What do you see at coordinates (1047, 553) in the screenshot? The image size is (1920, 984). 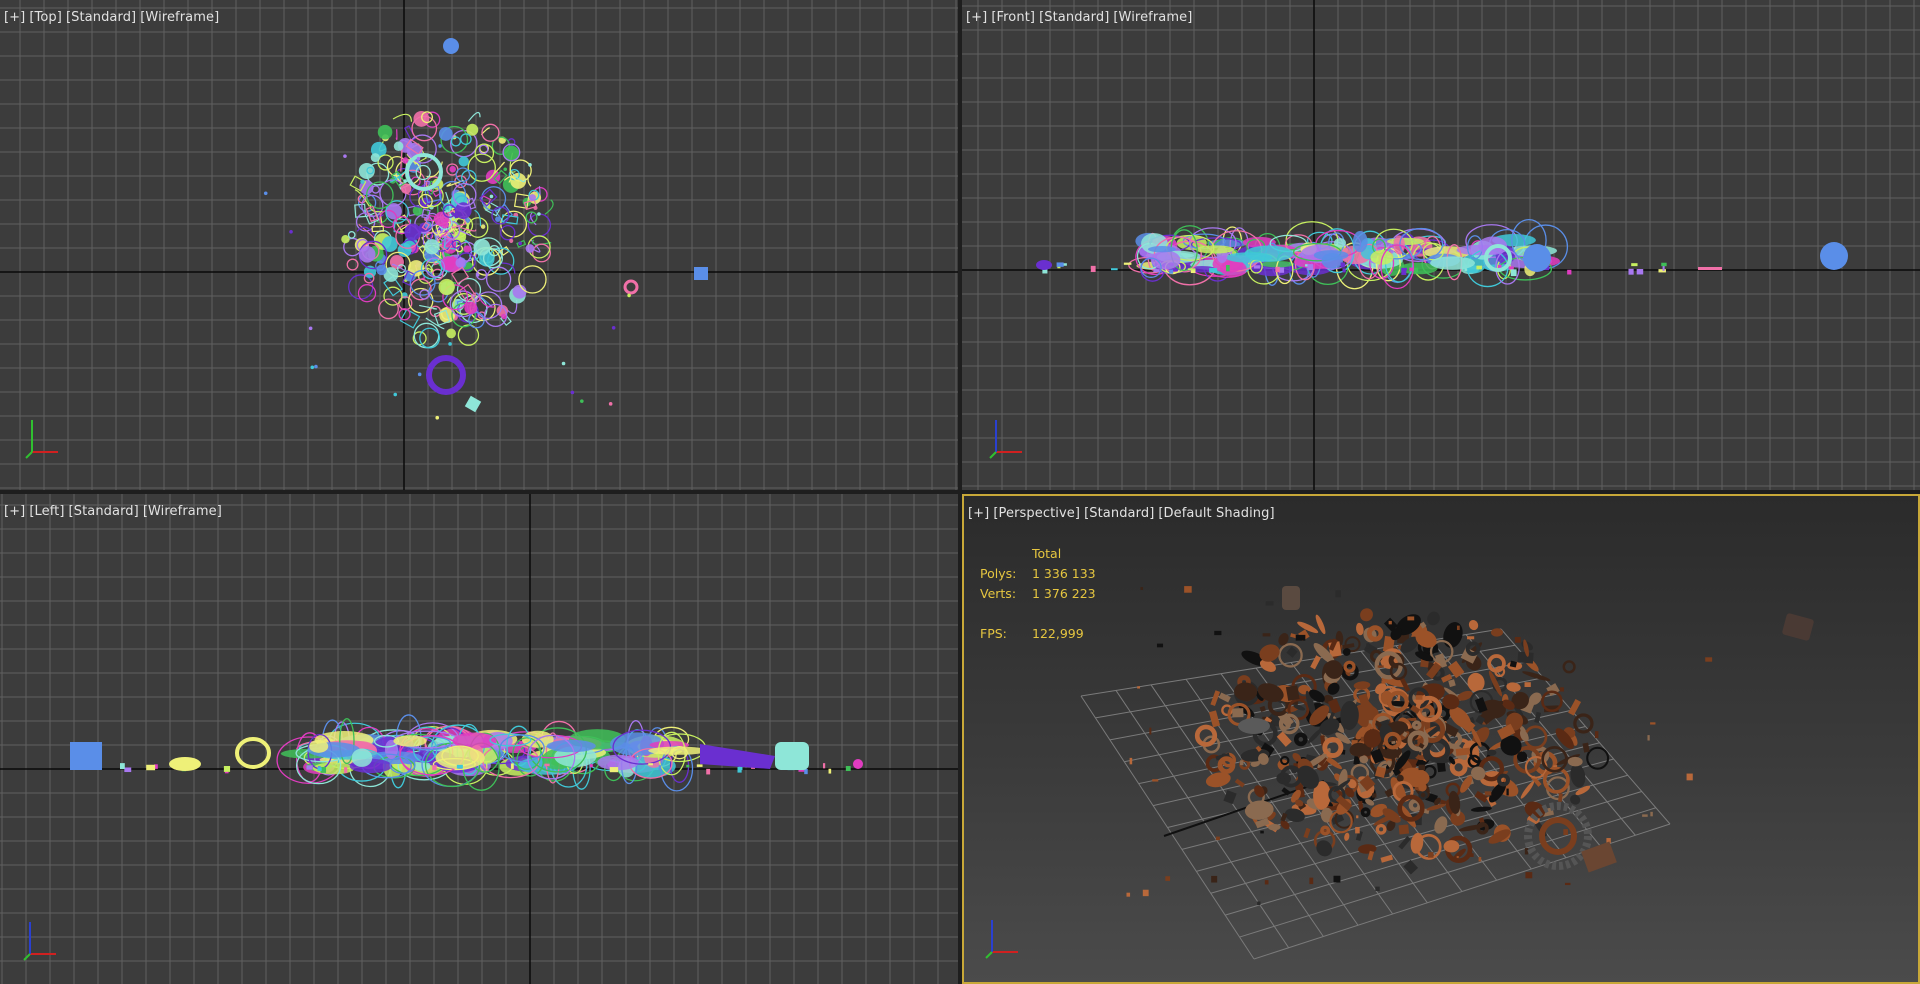 I see `stats-total-header: Total` at bounding box center [1047, 553].